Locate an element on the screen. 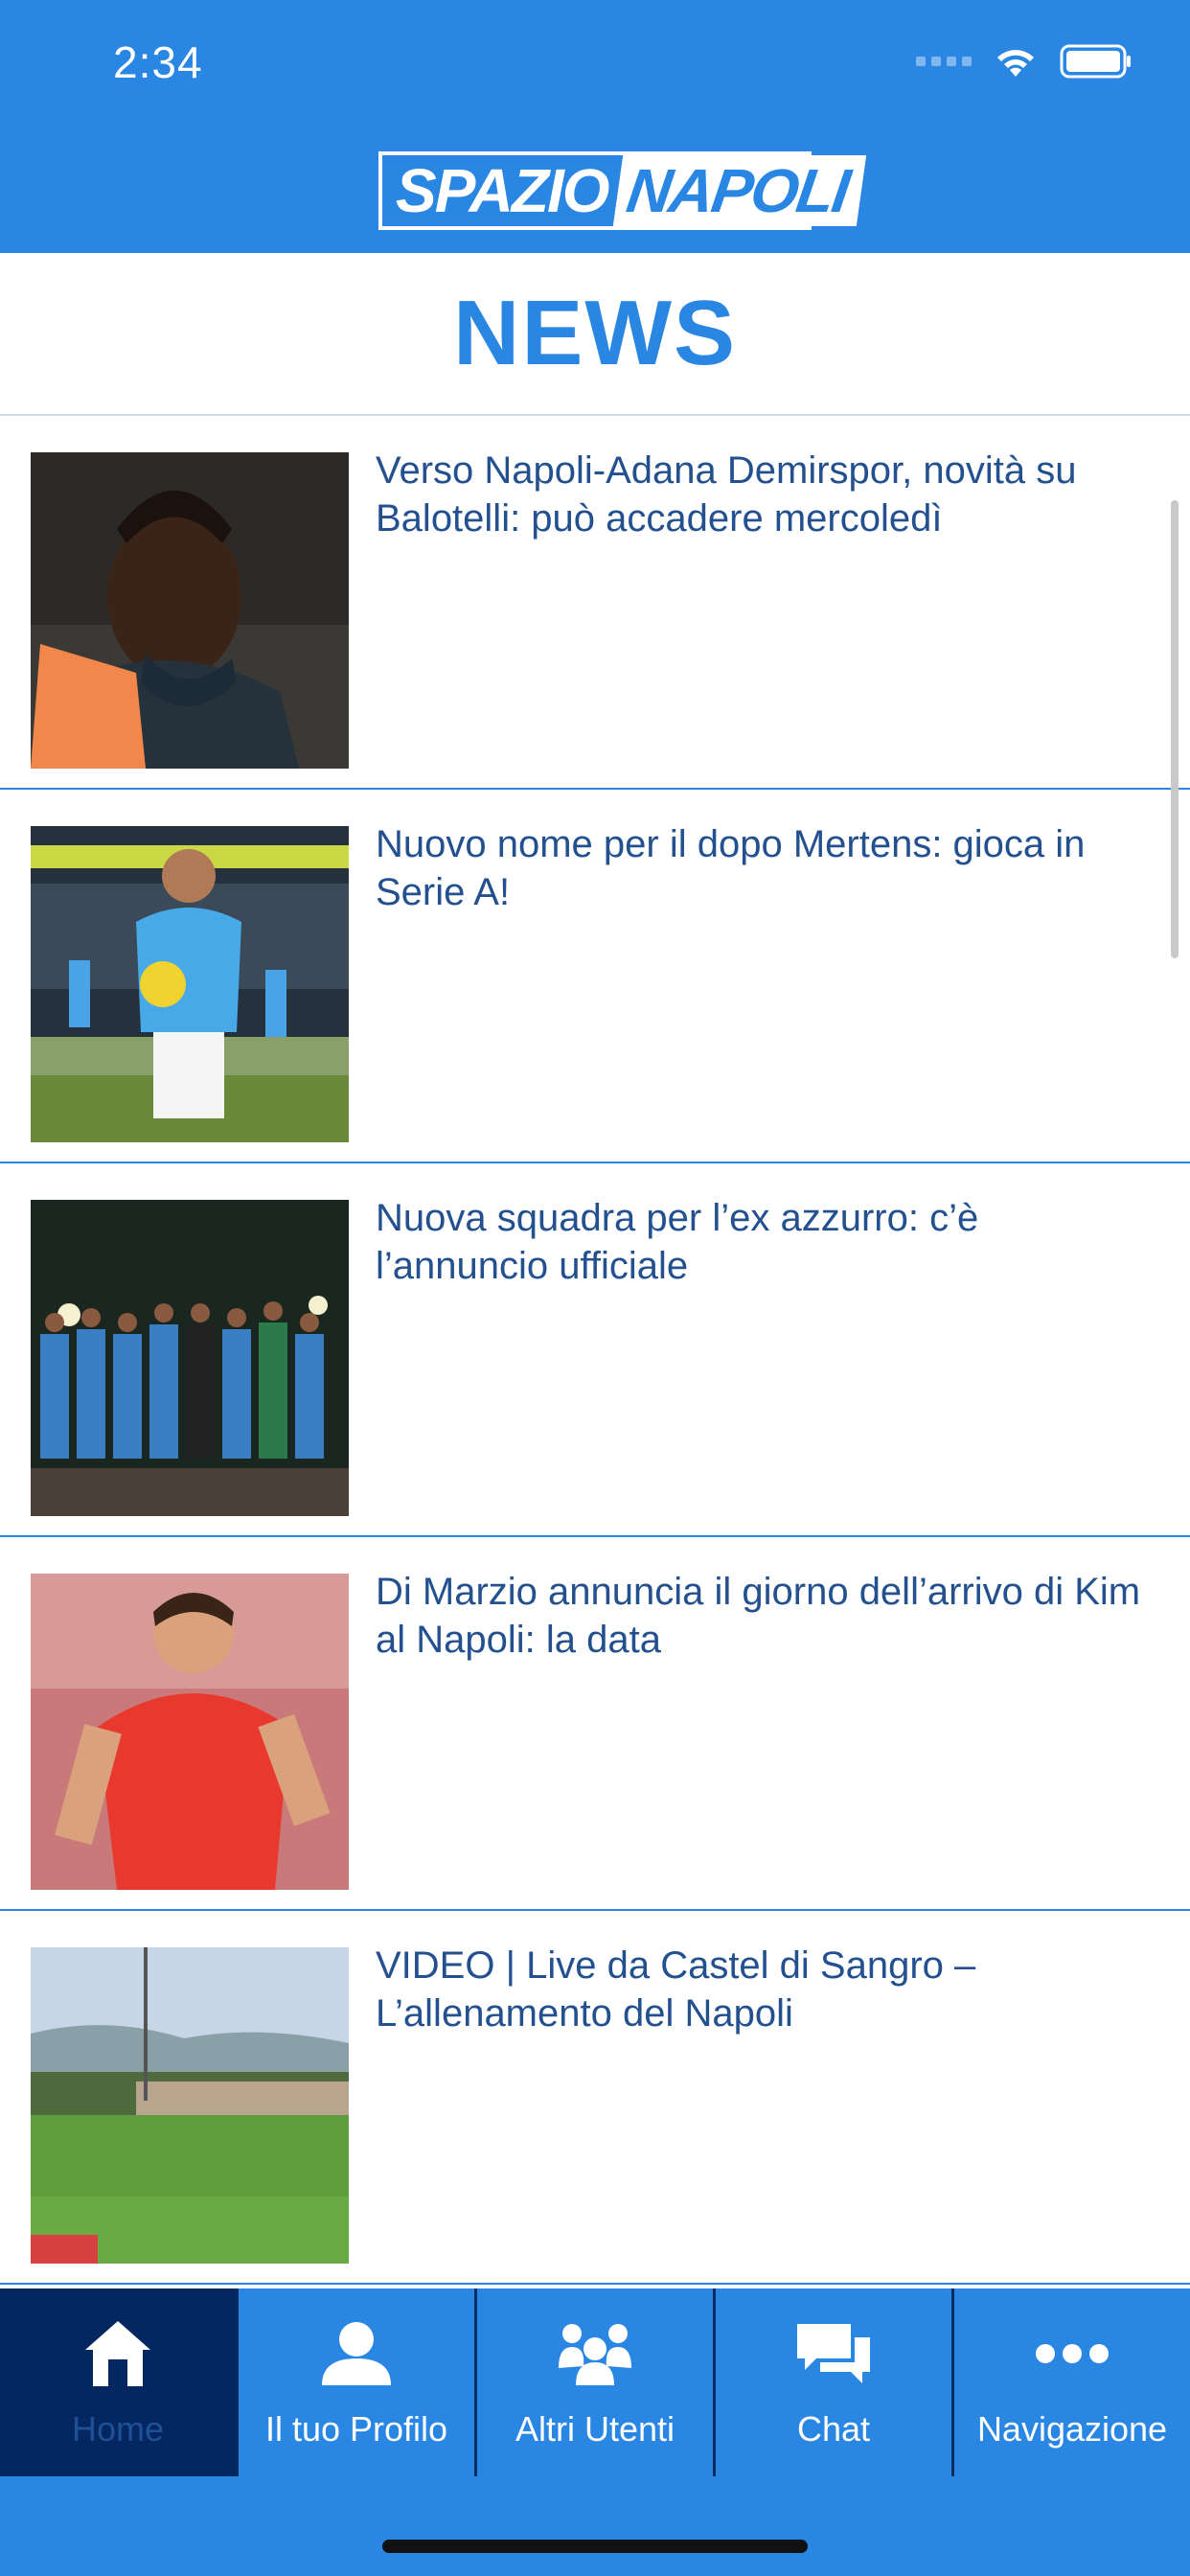  page-title: NEWS is located at coordinates (595, 334).